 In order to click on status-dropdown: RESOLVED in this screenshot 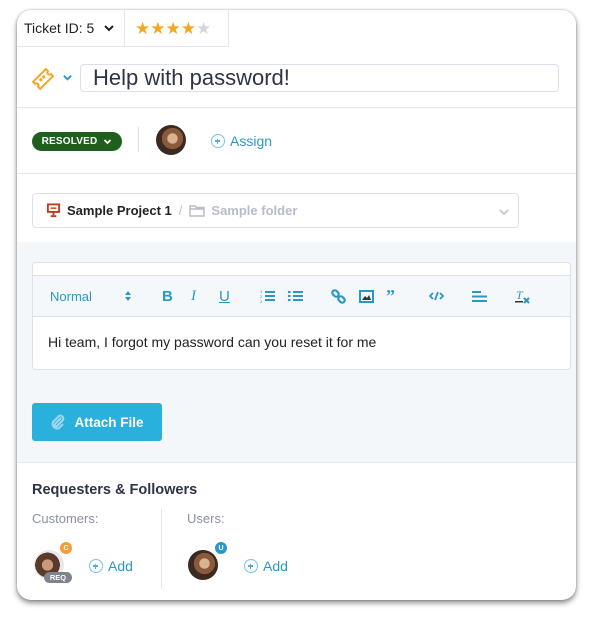, I will do `click(77, 141)`.